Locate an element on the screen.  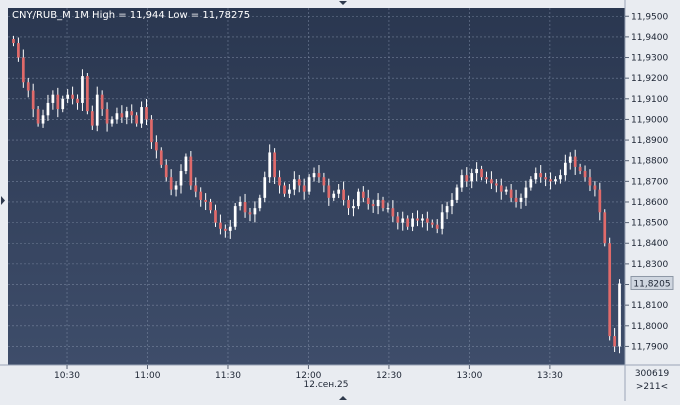
y-tick-label: 11,8400 is located at coordinates (649, 244).